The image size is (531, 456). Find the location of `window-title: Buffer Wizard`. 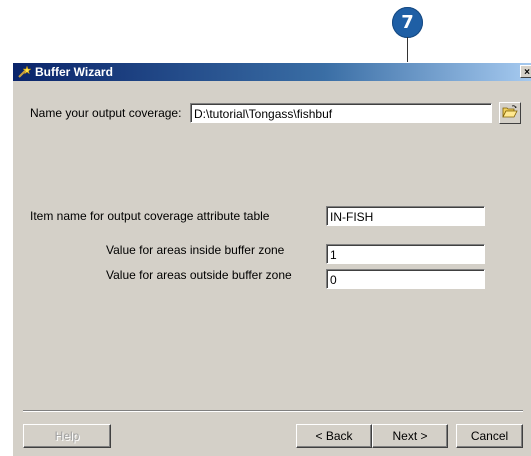

window-title: Buffer Wizard is located at coordinates (74, 72).